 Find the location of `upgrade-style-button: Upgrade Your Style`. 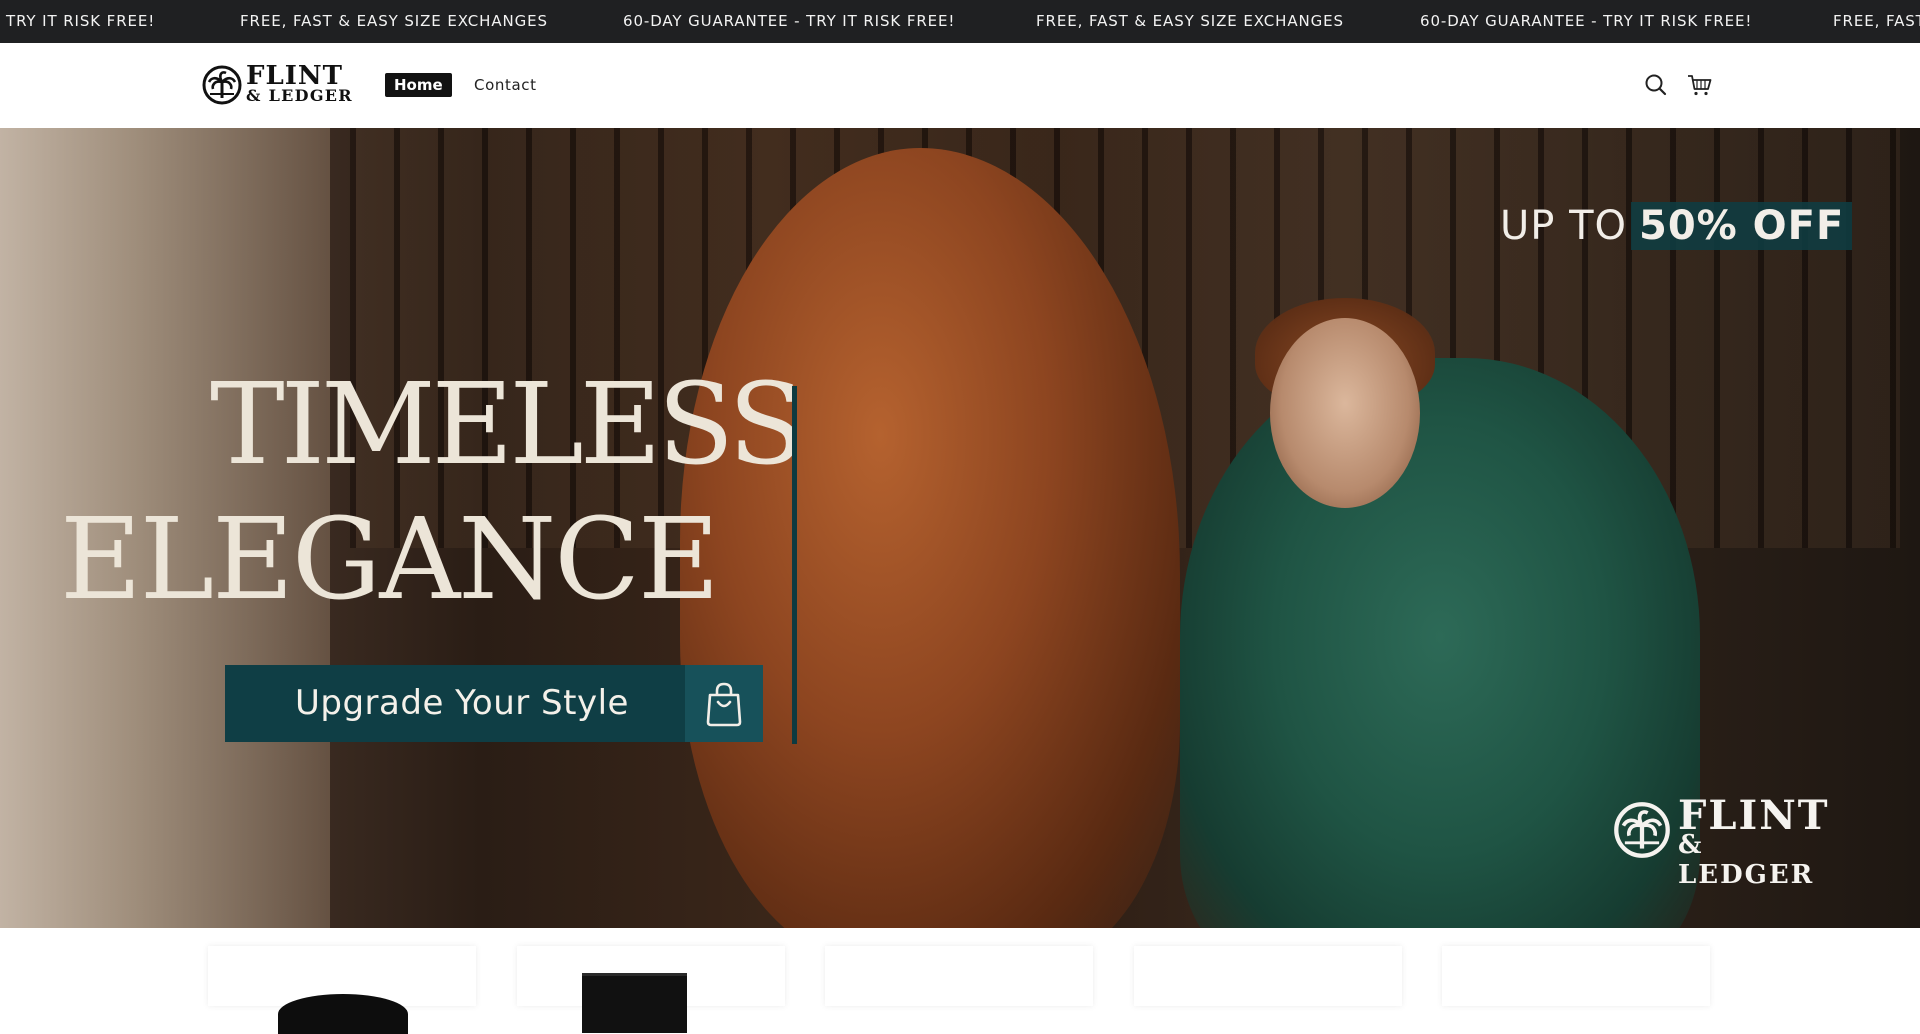

upgrade-style-button: Upgrade Your Style is located at coordinates (455, 703).